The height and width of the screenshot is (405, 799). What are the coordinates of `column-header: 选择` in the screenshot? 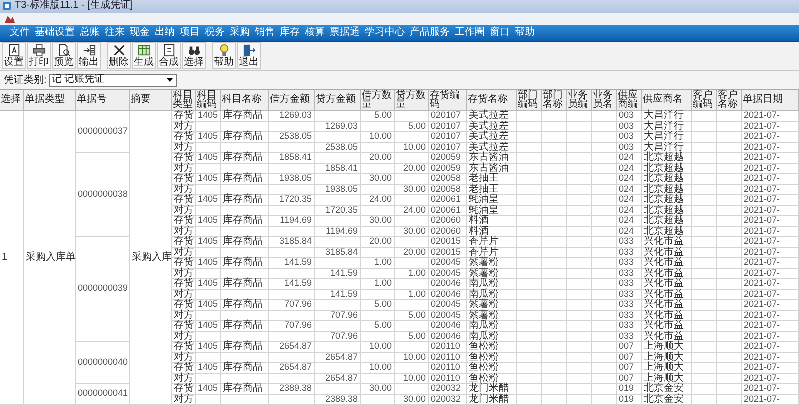 It's located at (12, 100).